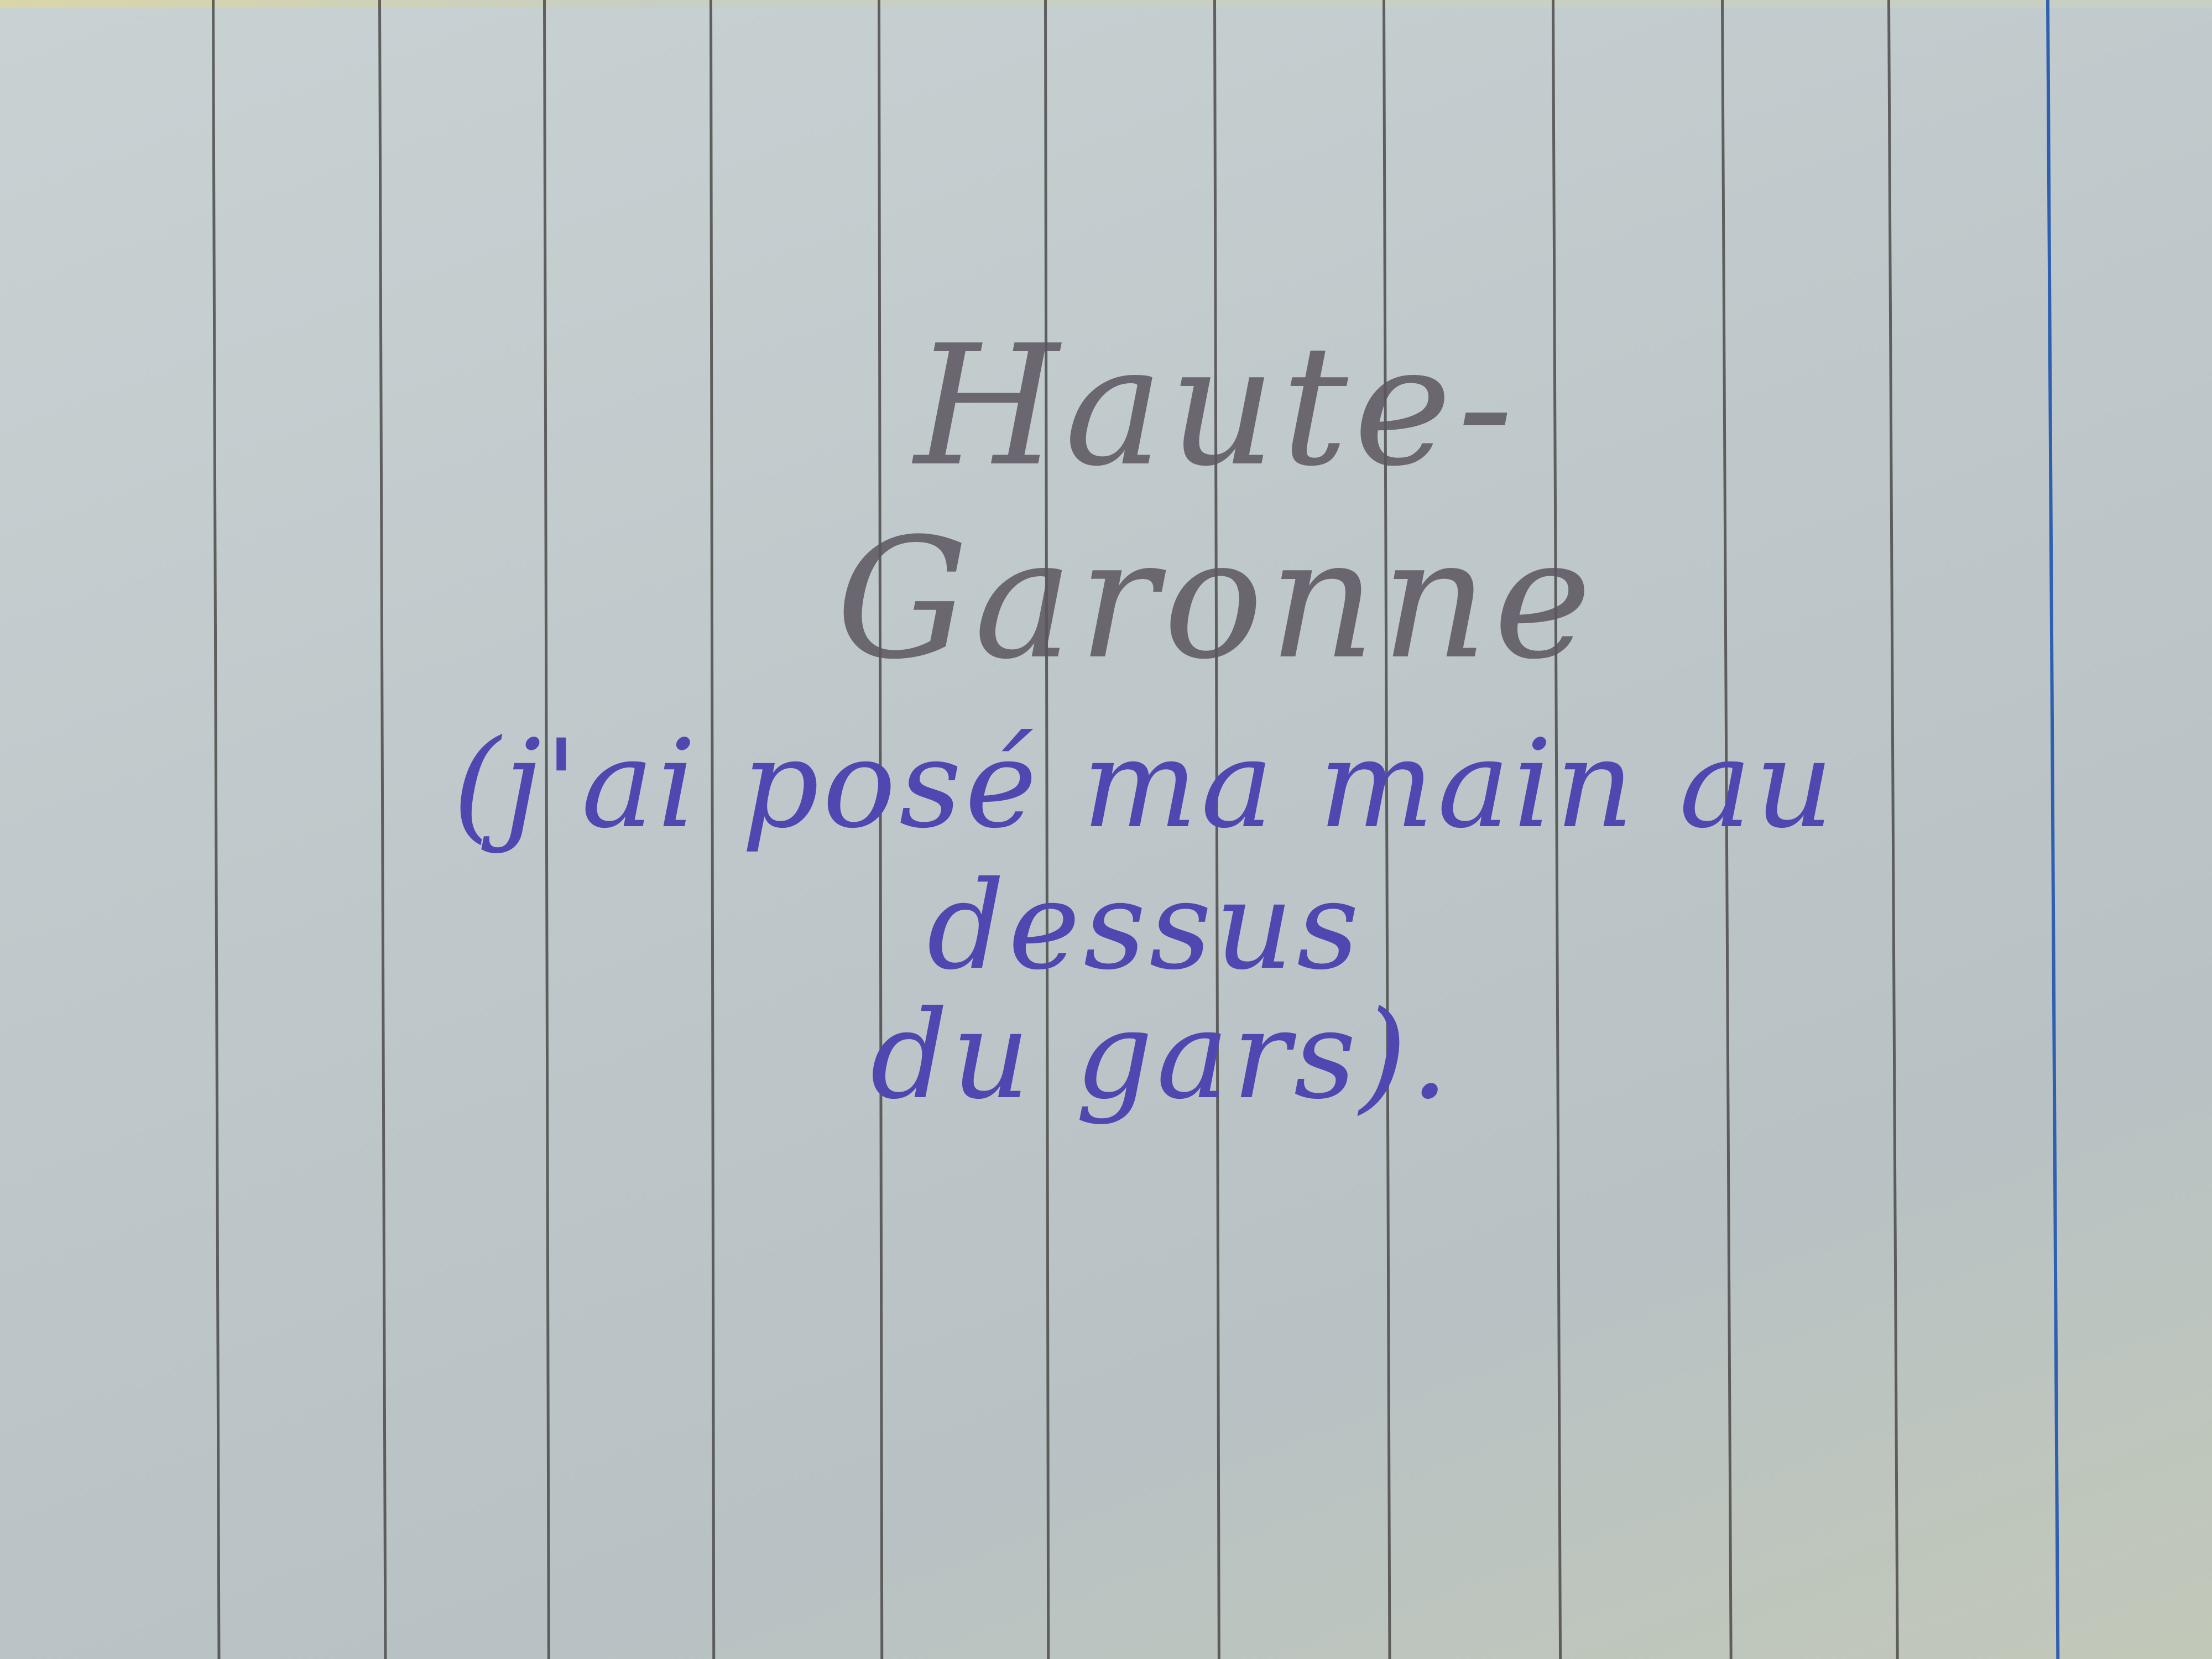 Image resolution: width=2212 pixels, height=1659 pixels. I want to click on handwritten-line-2: du gars)., so click(1162, 1055).